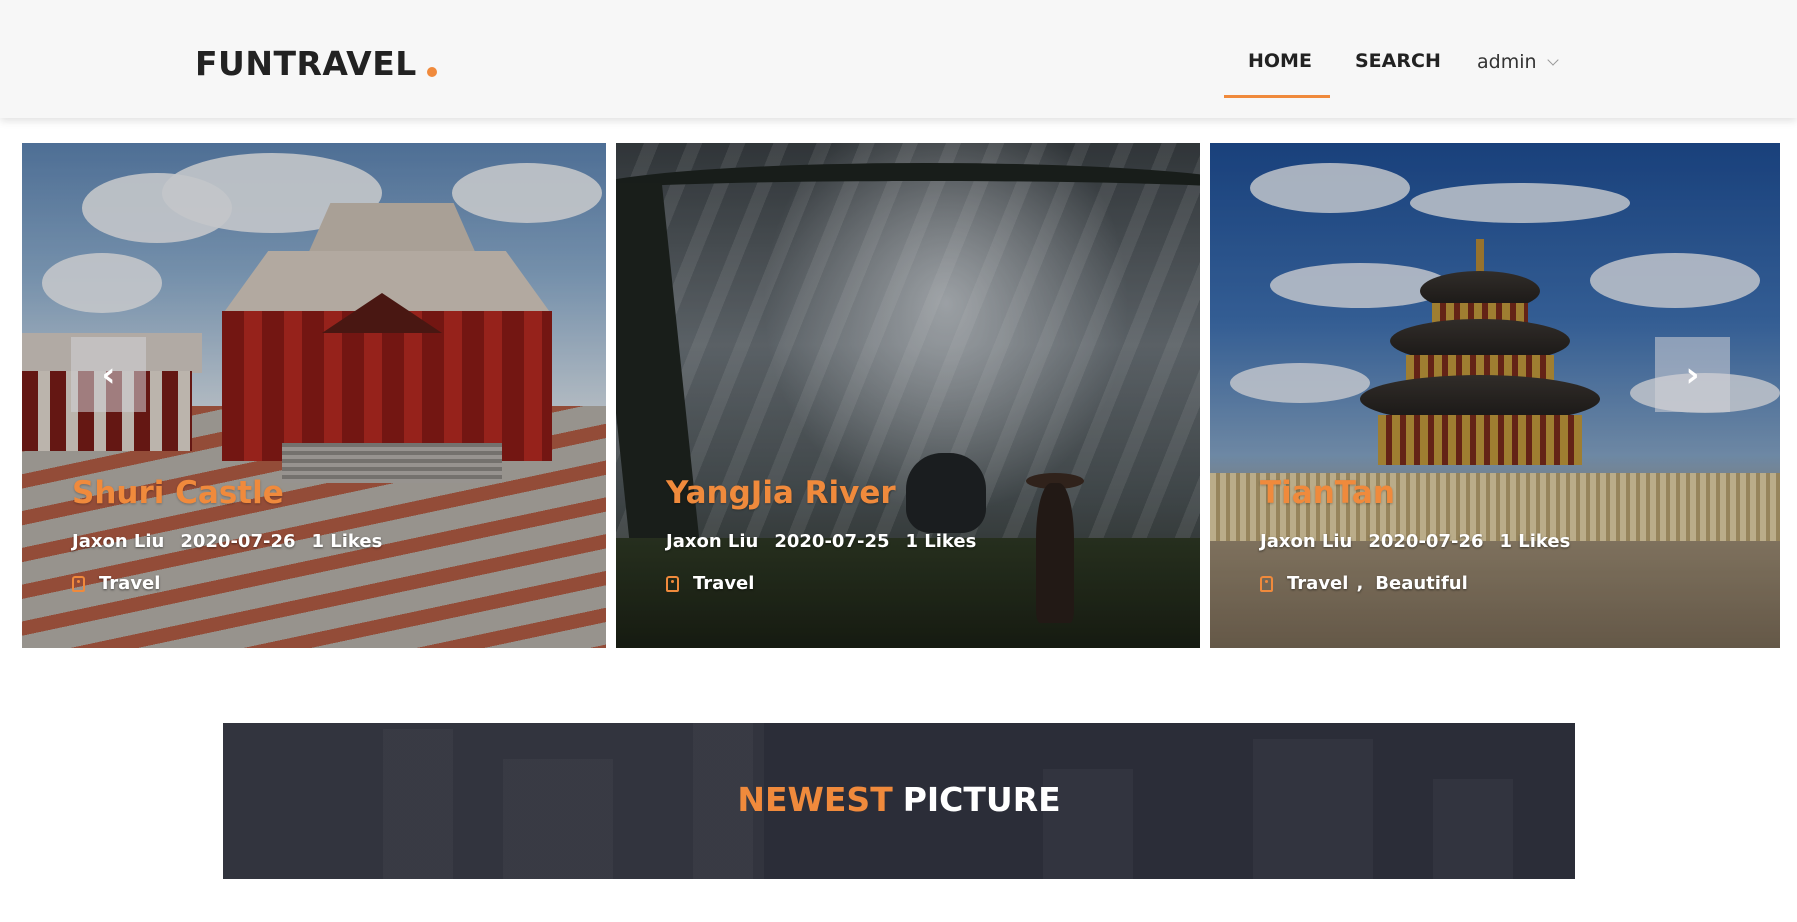  Describe the element at coordinates (1421, 583) in the screenshot. I see `tag-link: Beautiful` at that location.